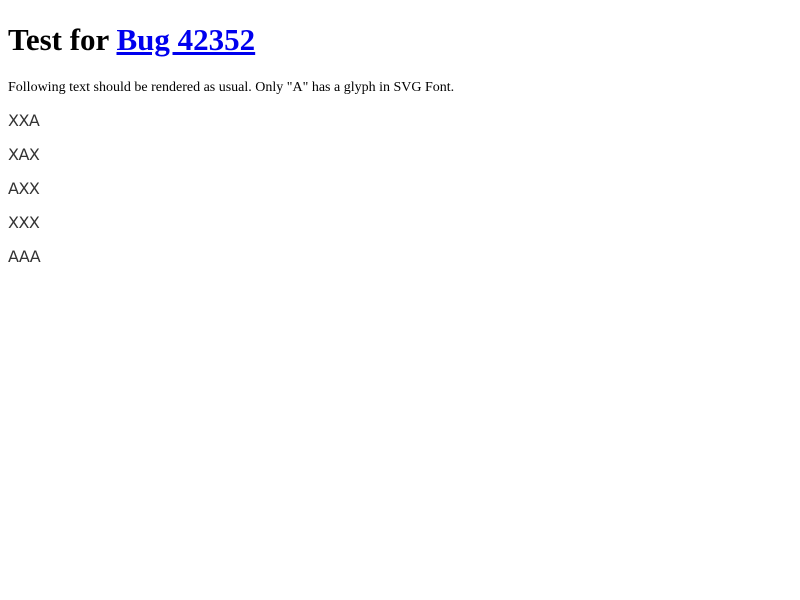  What do you see at coordinates (400, 29) in the screenshot?
I see `page-title: Test for Bug 42352` at bounding box center [400, 29].